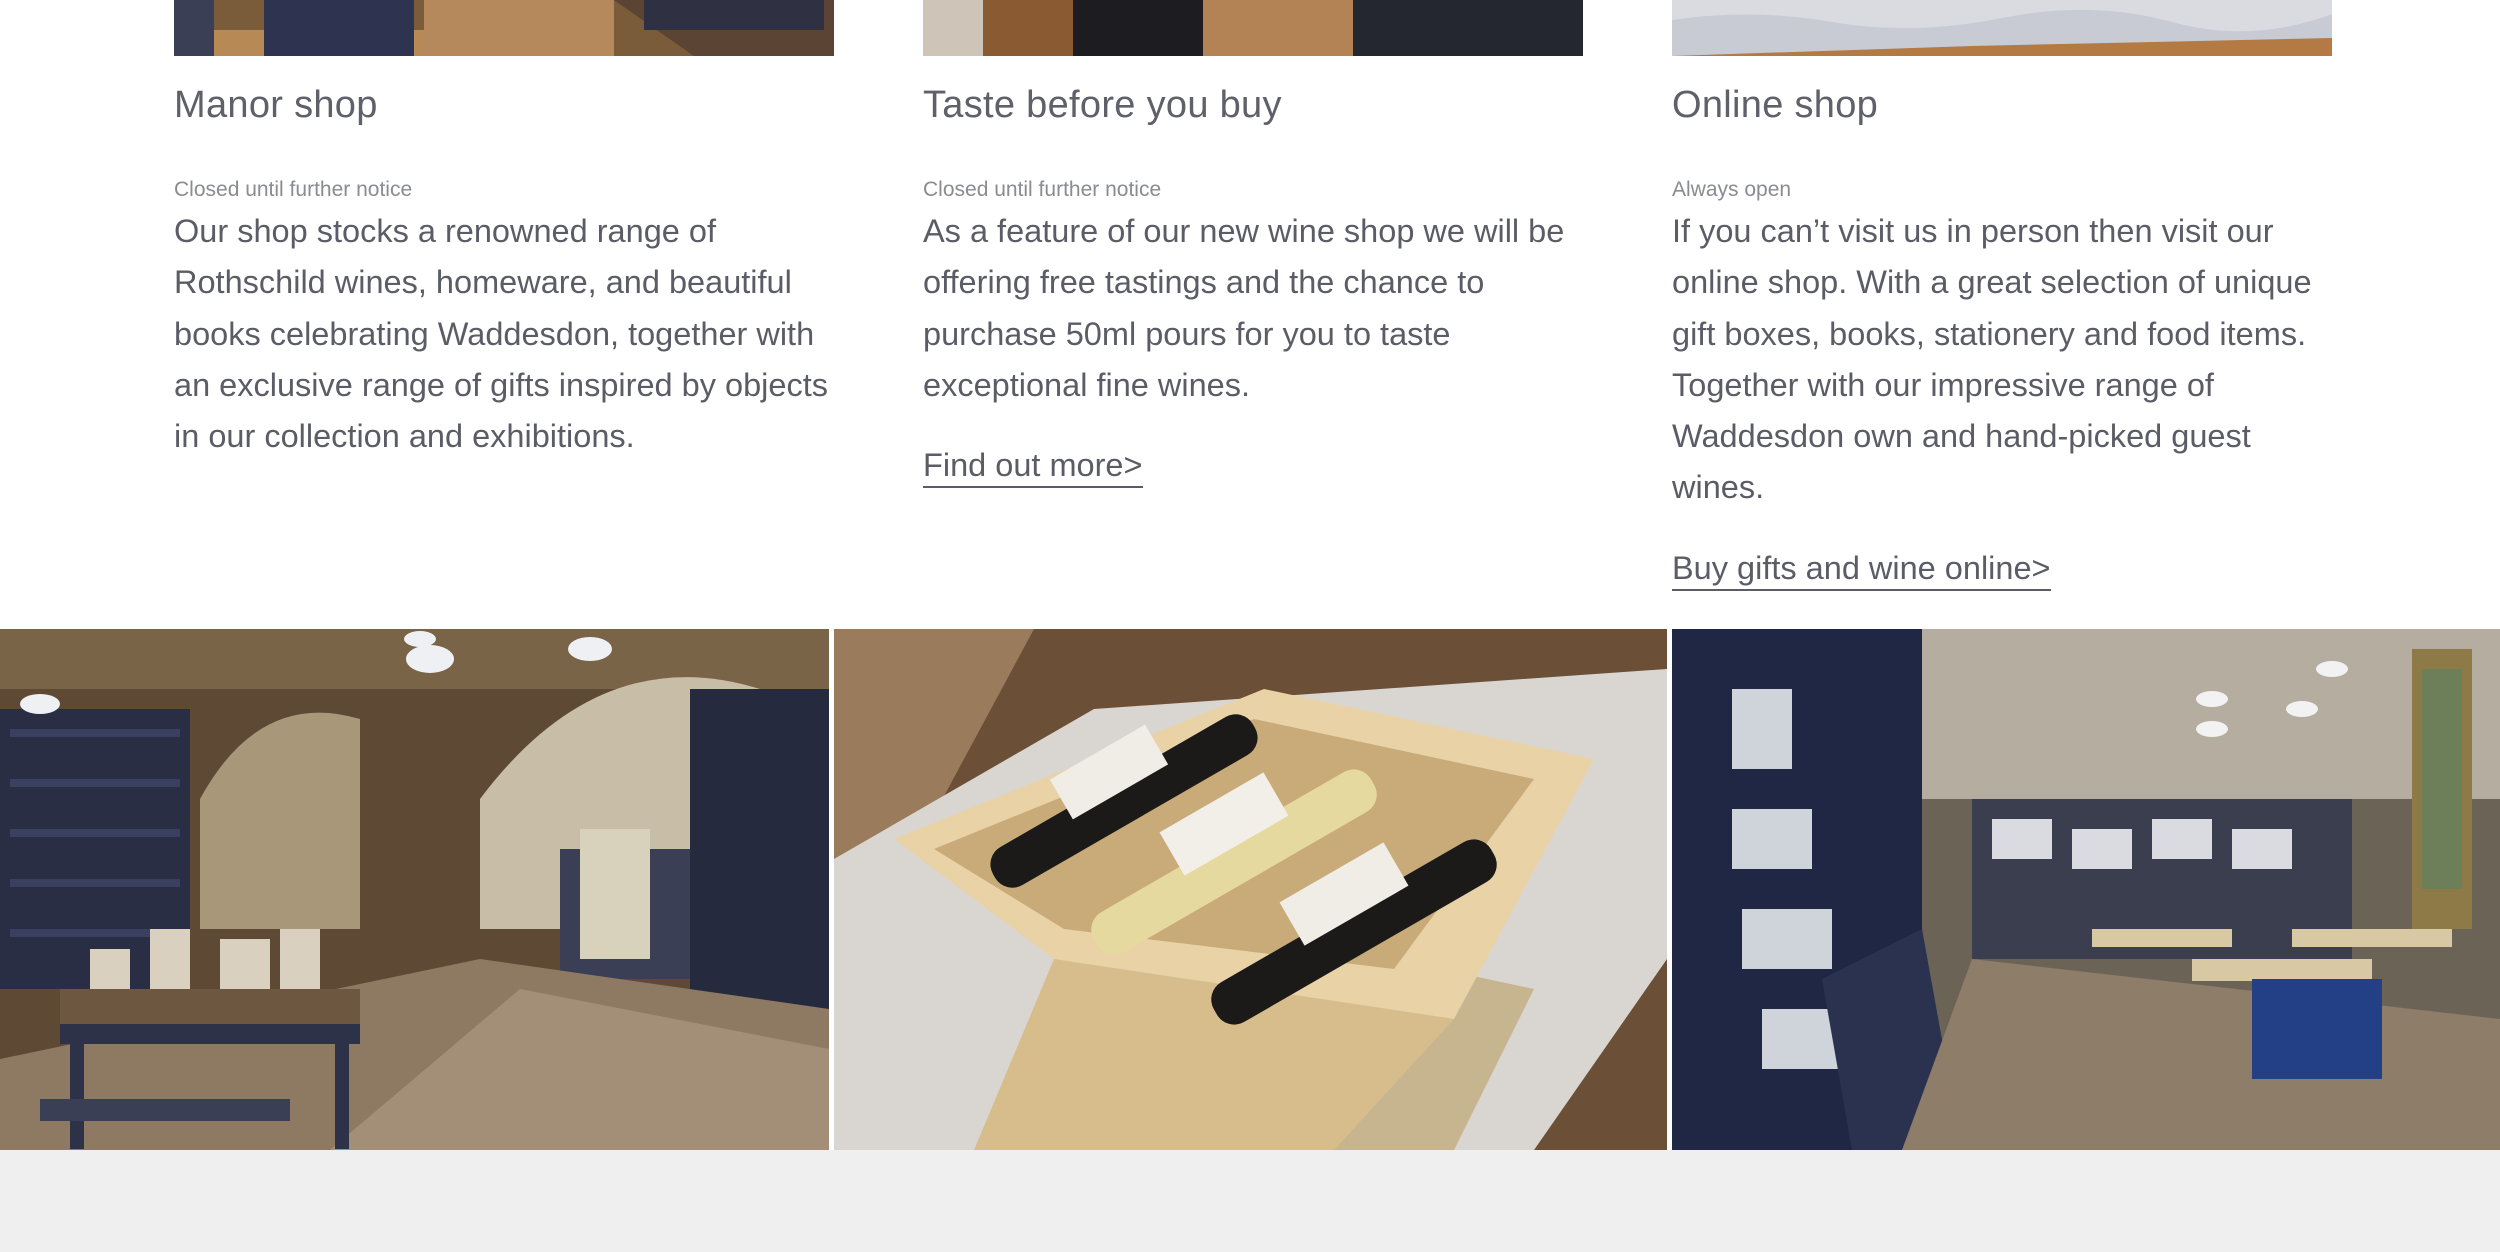 This screenshot has height=1252, width=2500. I want to click on online-shop-image, so click(2002, 28).